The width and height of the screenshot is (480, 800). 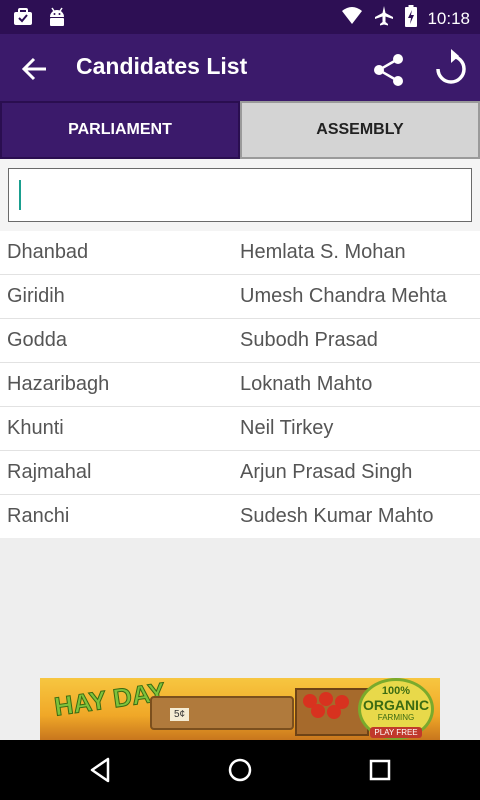 I want to click on candidate-name: Neil Tirkey, so click(x=287, y=428).